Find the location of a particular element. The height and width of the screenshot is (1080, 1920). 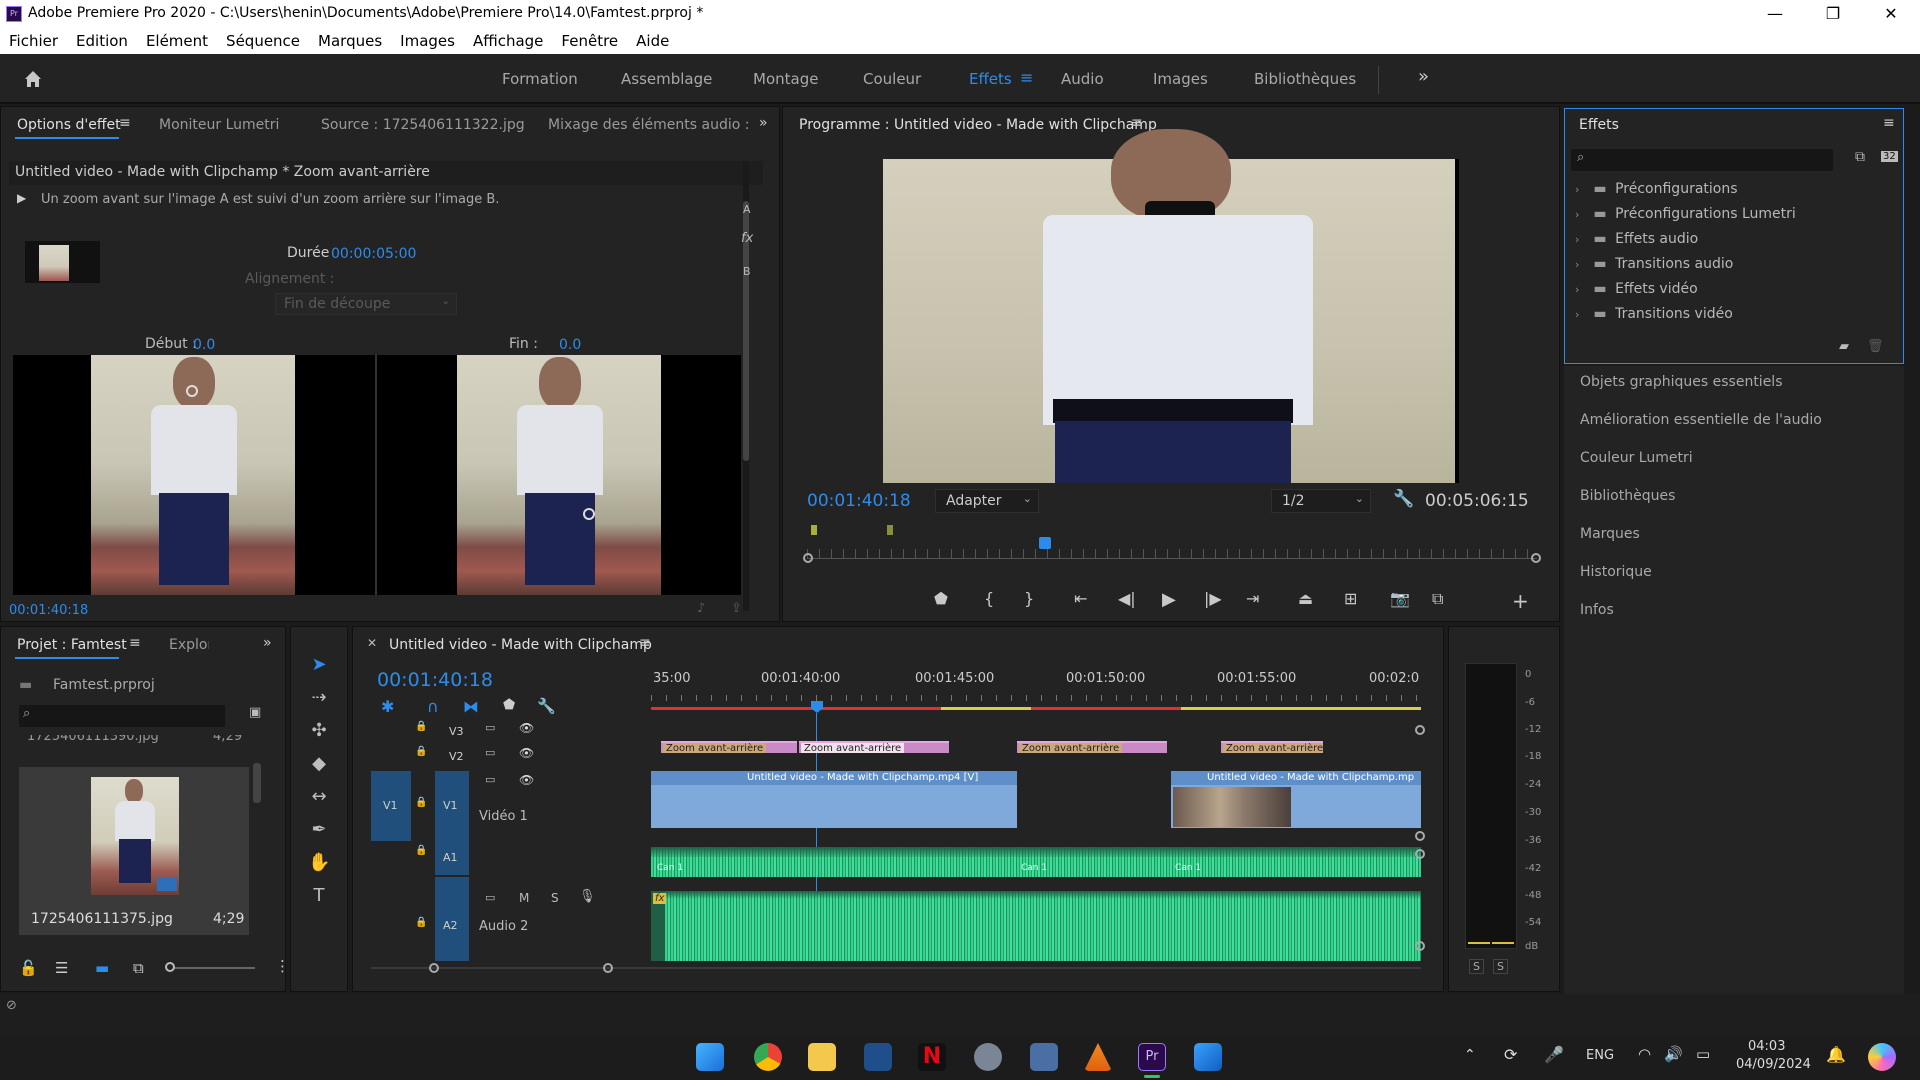

zoom-handle-left is located at coordinates (434, 968).